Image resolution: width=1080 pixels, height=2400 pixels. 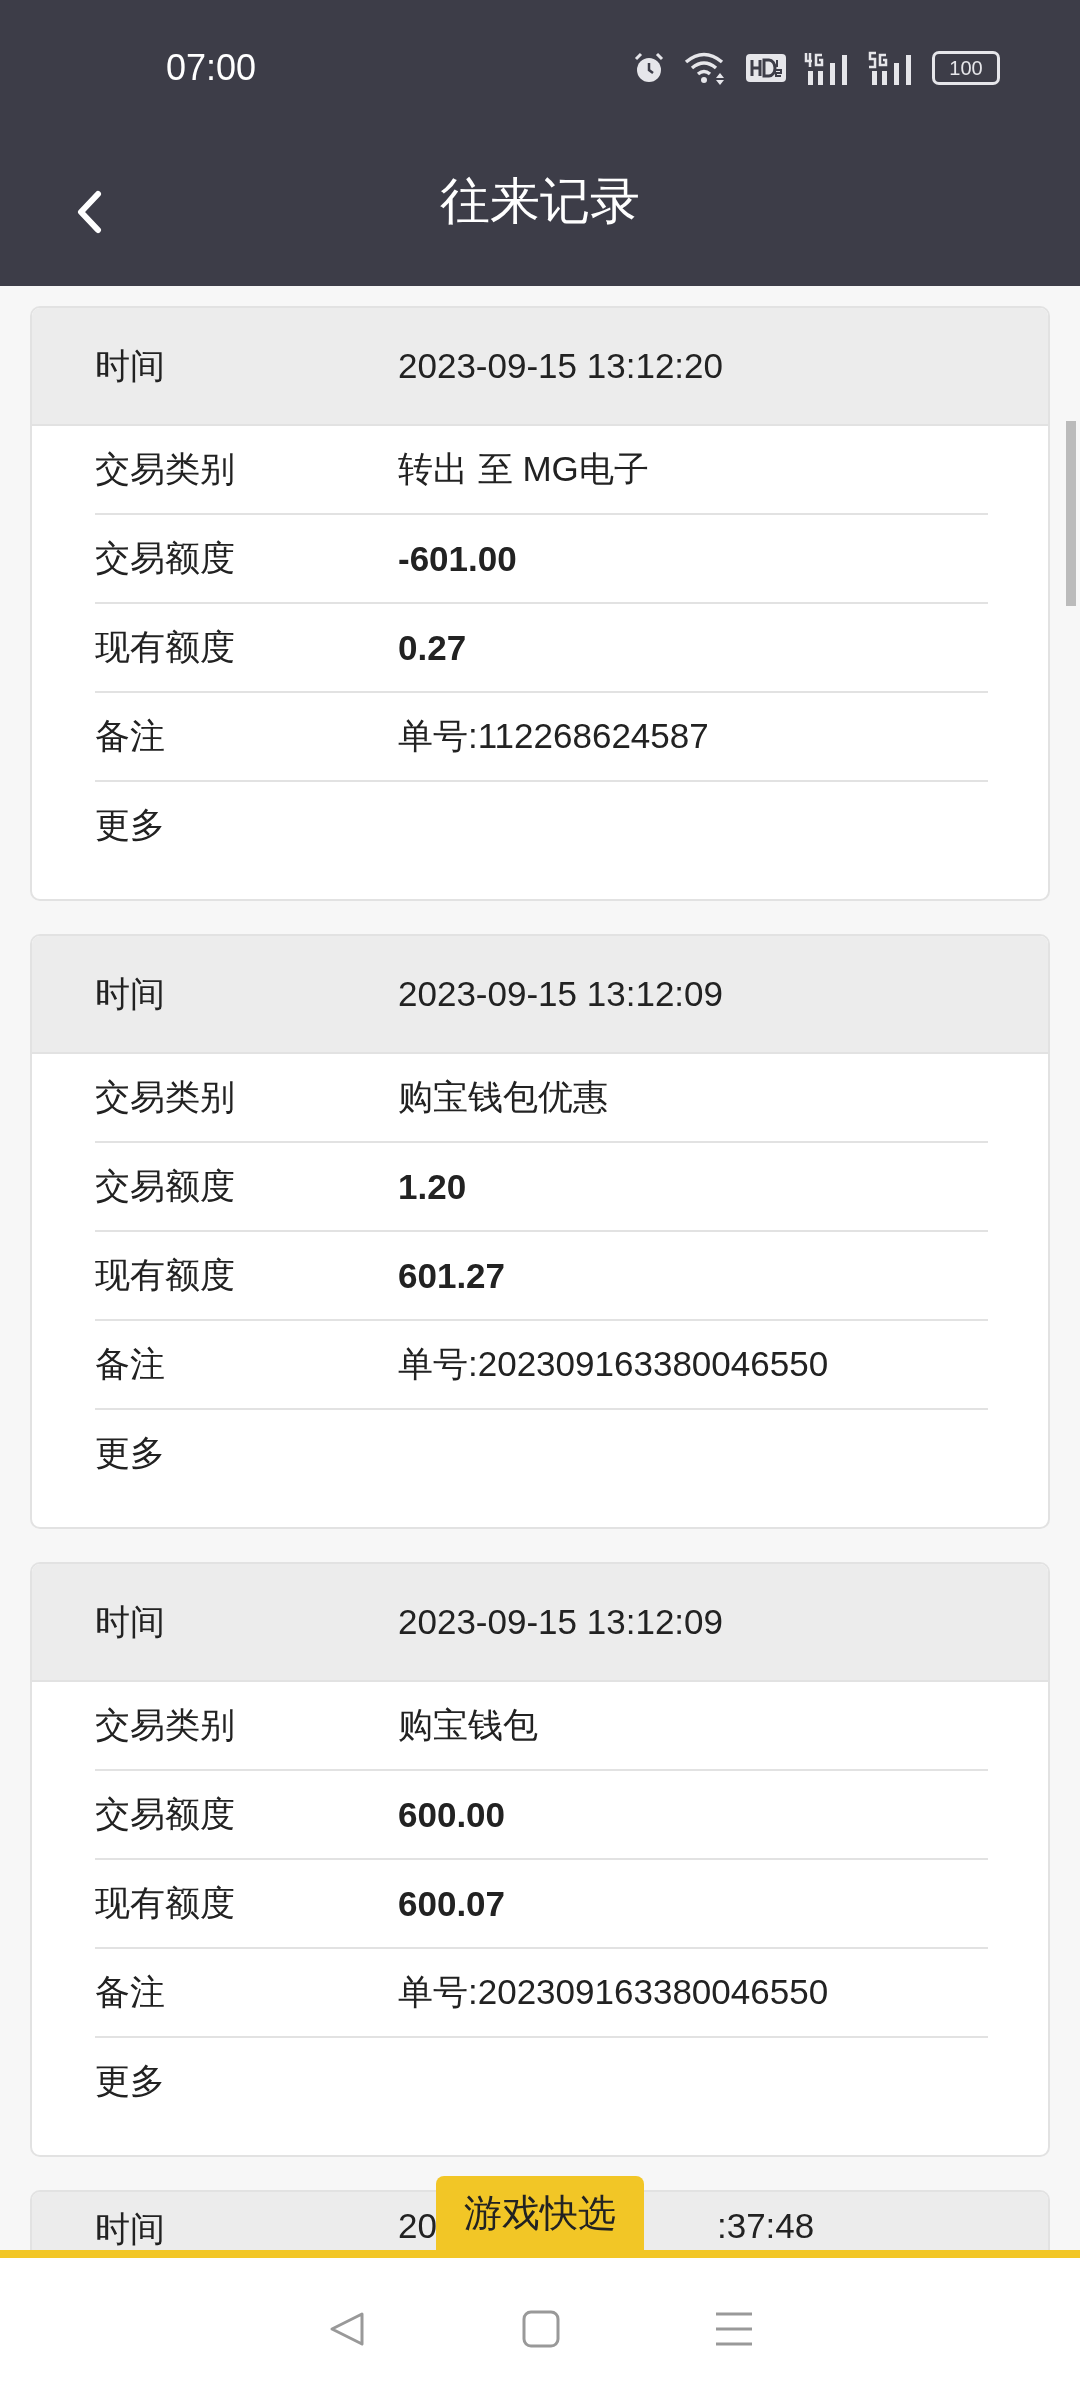 I want to click on field-value: 600.07, so click(x=452, y=1903).